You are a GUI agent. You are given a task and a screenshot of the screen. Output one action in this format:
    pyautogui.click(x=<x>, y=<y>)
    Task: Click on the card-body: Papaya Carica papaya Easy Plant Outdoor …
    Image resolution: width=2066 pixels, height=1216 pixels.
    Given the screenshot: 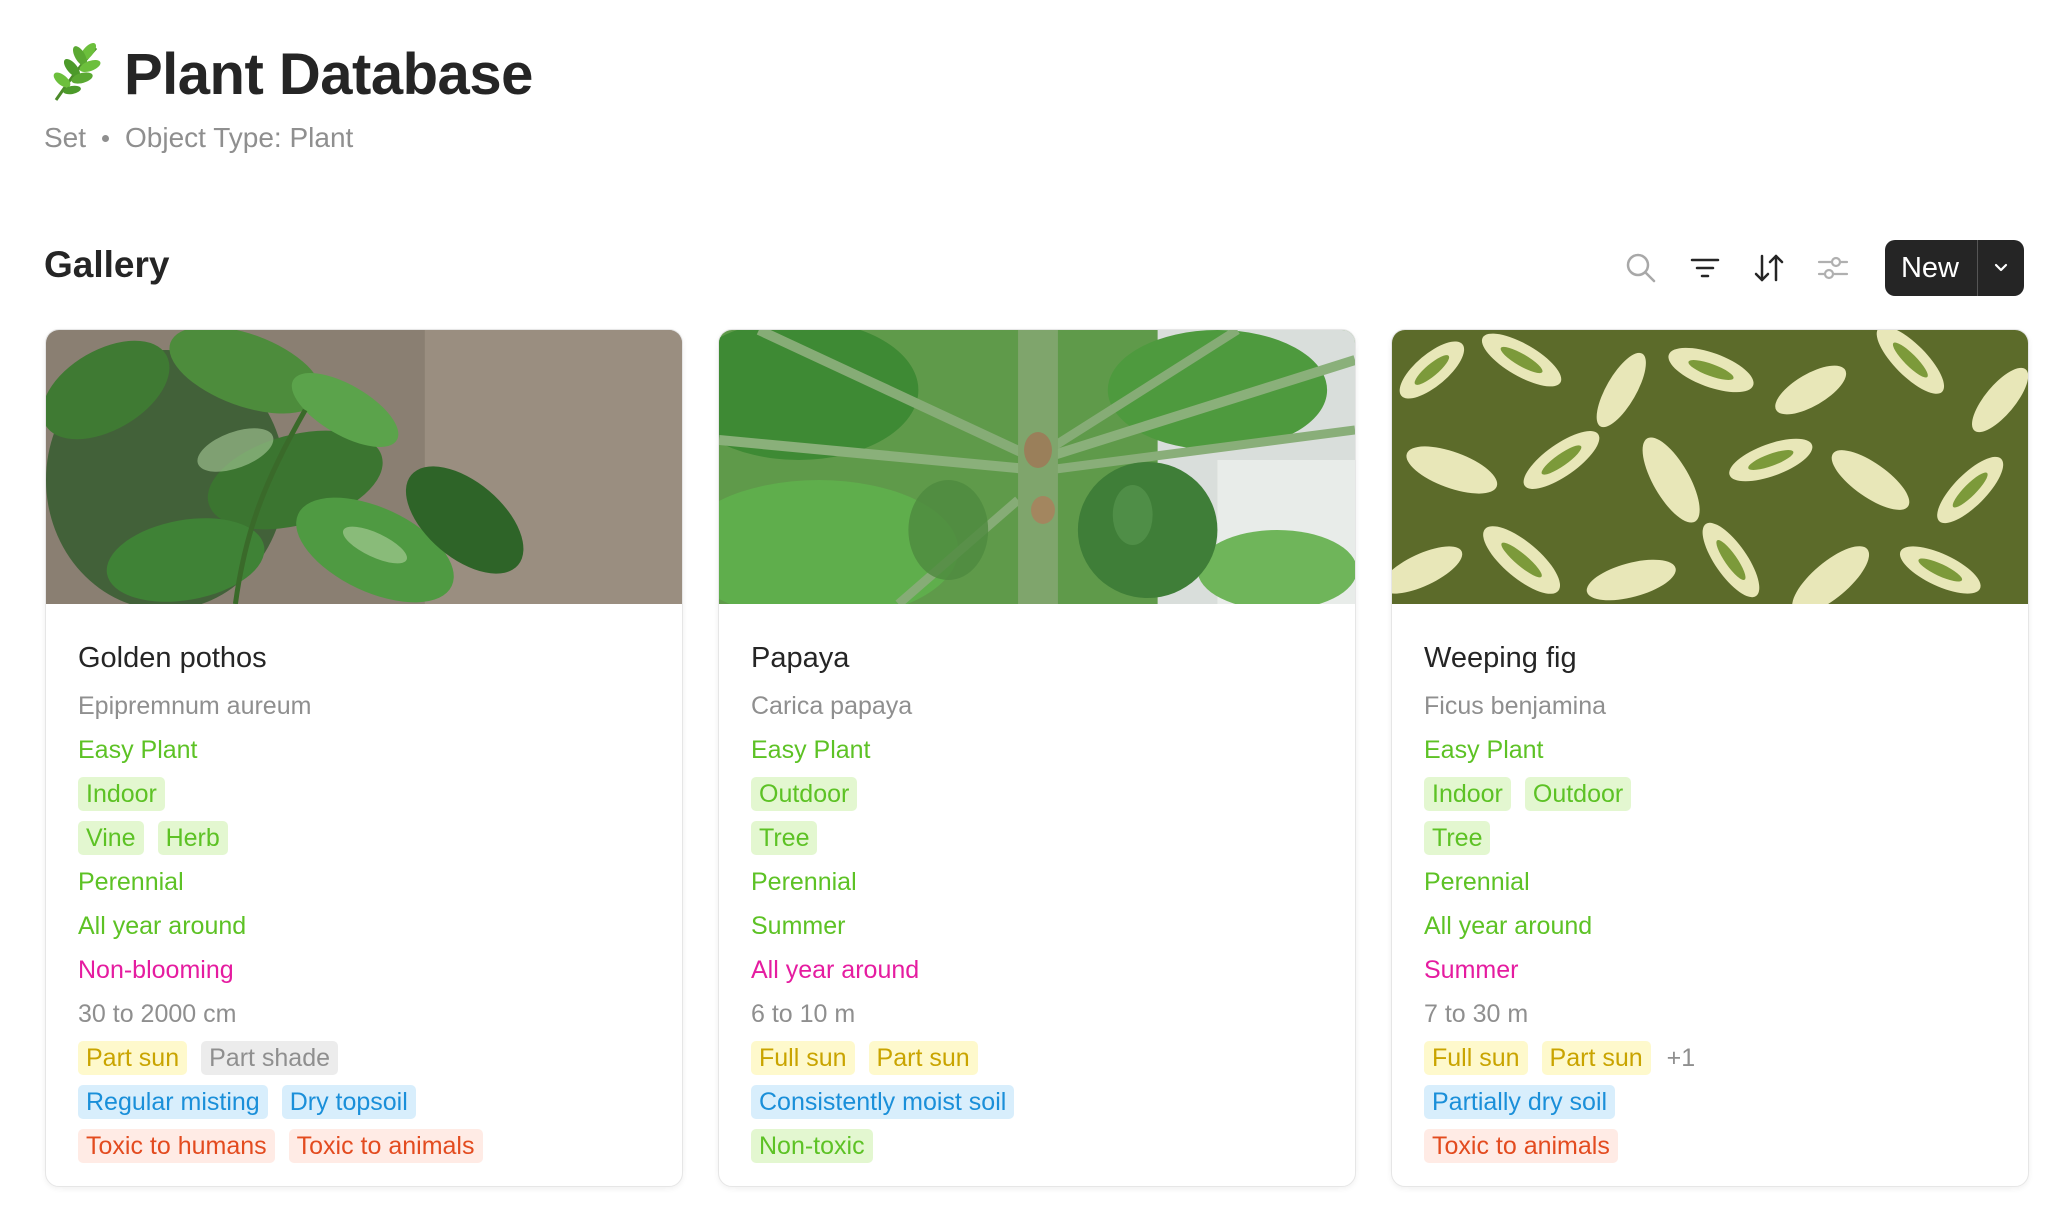 What is the action you would take?
    pyautogui.click(x=1037, y=886)
    